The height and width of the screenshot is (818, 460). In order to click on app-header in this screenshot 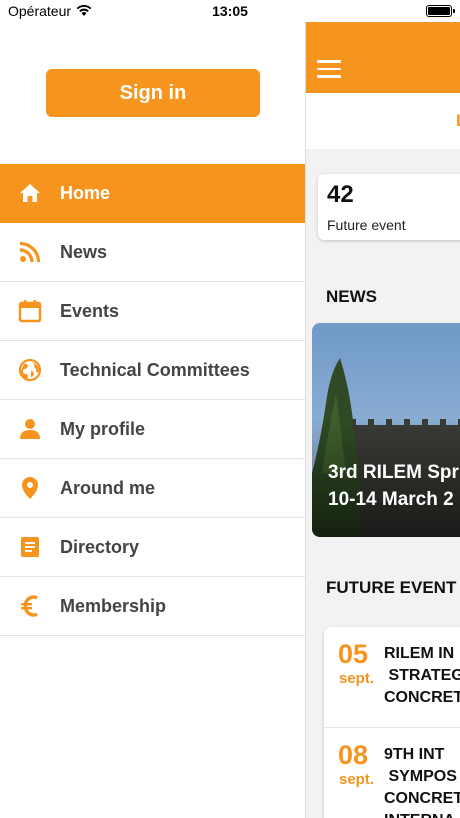, I will do `click(383, 57)`.